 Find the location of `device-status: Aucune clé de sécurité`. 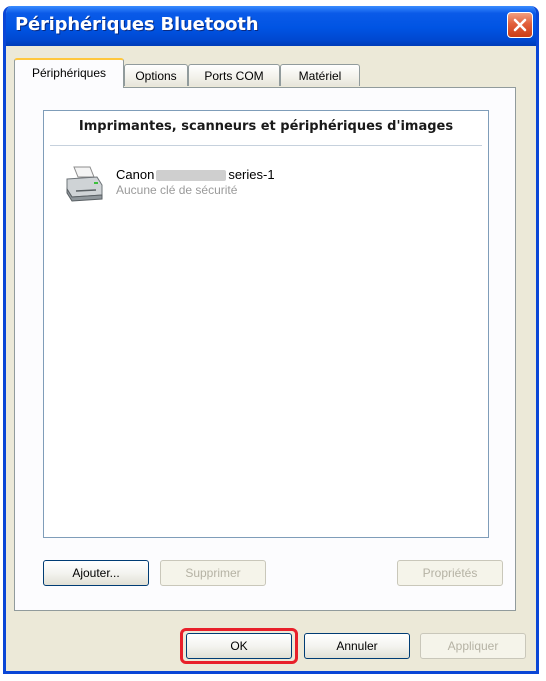

device-status: Aucune clé de sécurité is located at coordinates (177, 190).